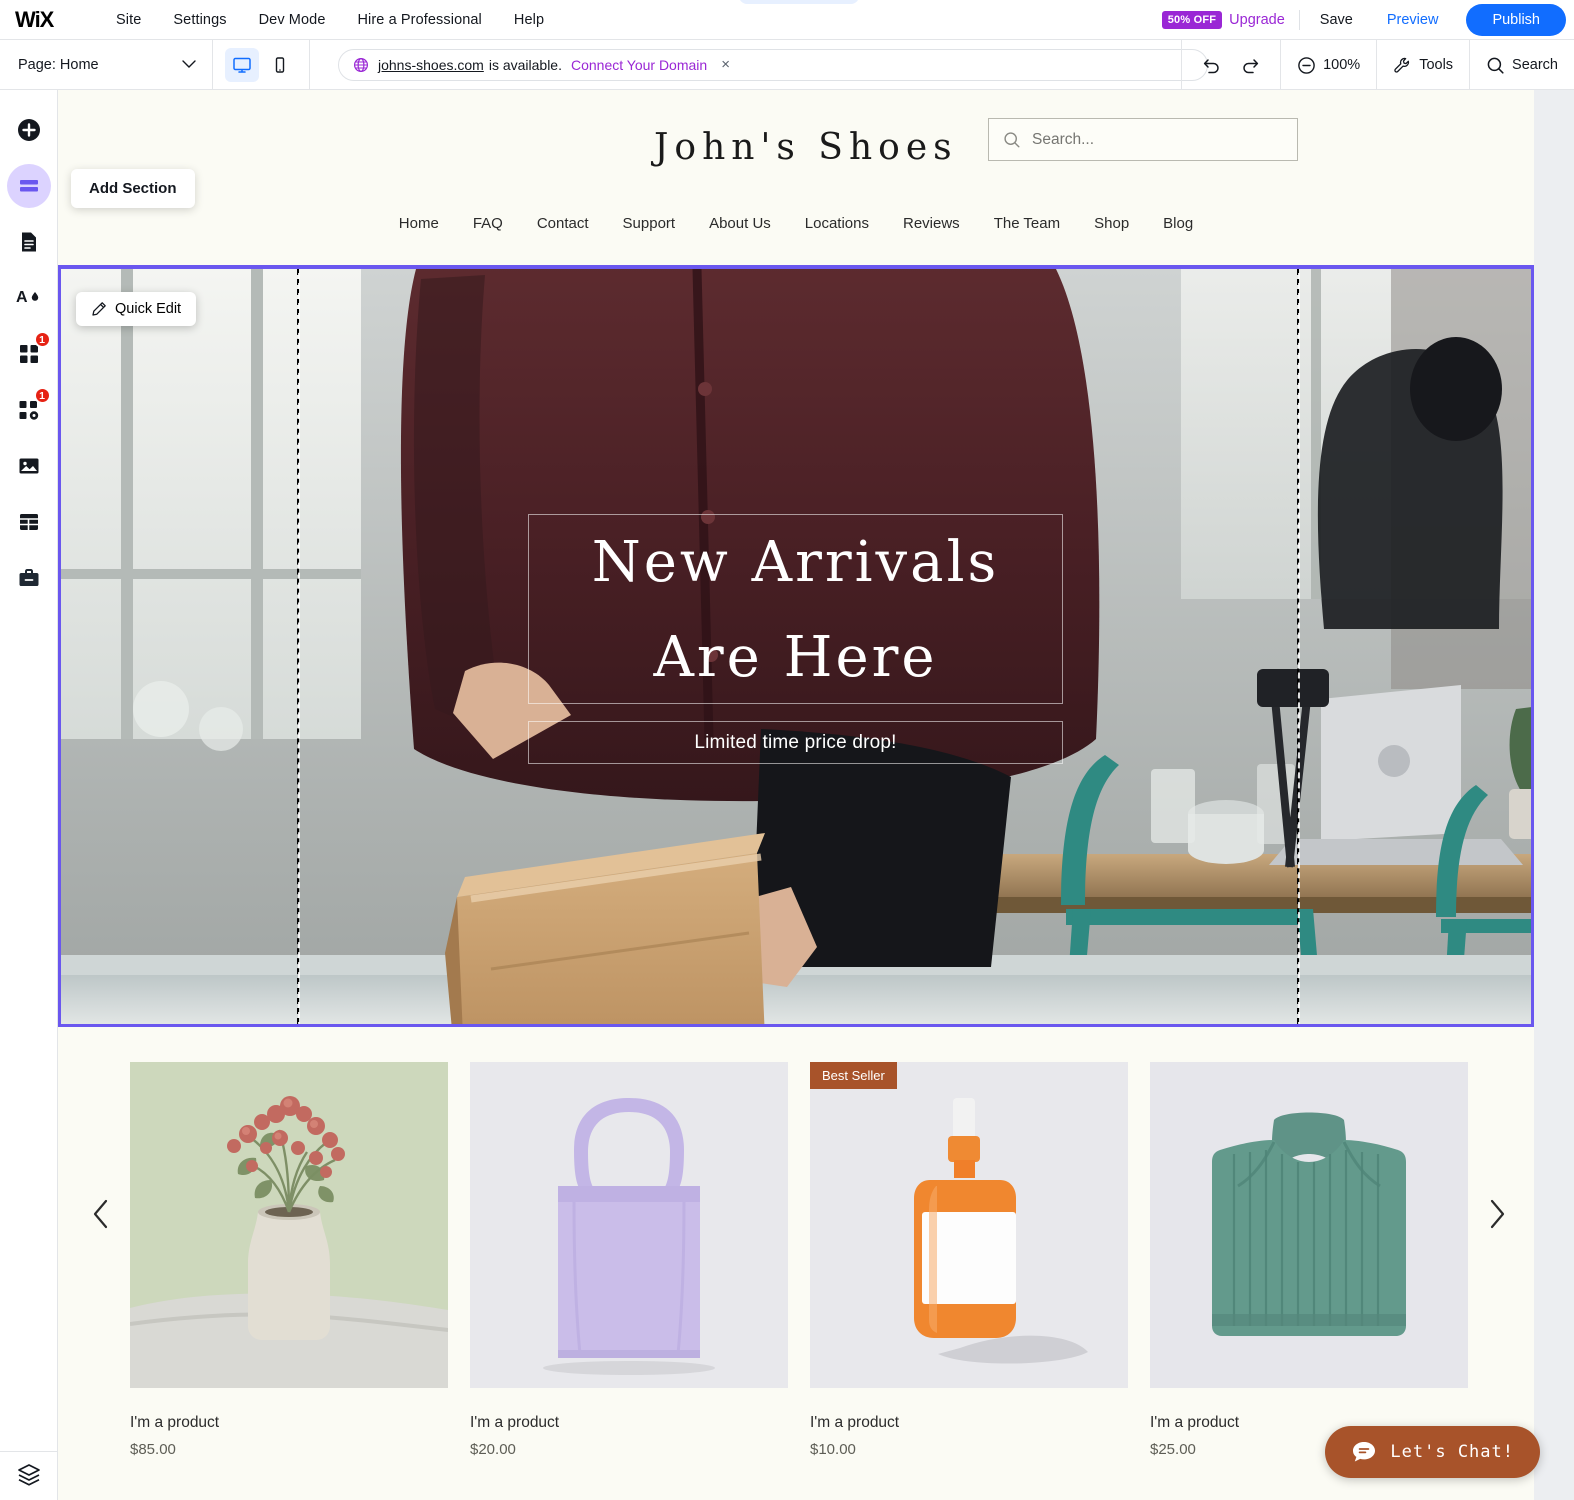 The image size is (1574, 1500). Describe the element at coordinates (1342, 65) in the screenshot. I see `zoom-level-label: 100%` at that location.